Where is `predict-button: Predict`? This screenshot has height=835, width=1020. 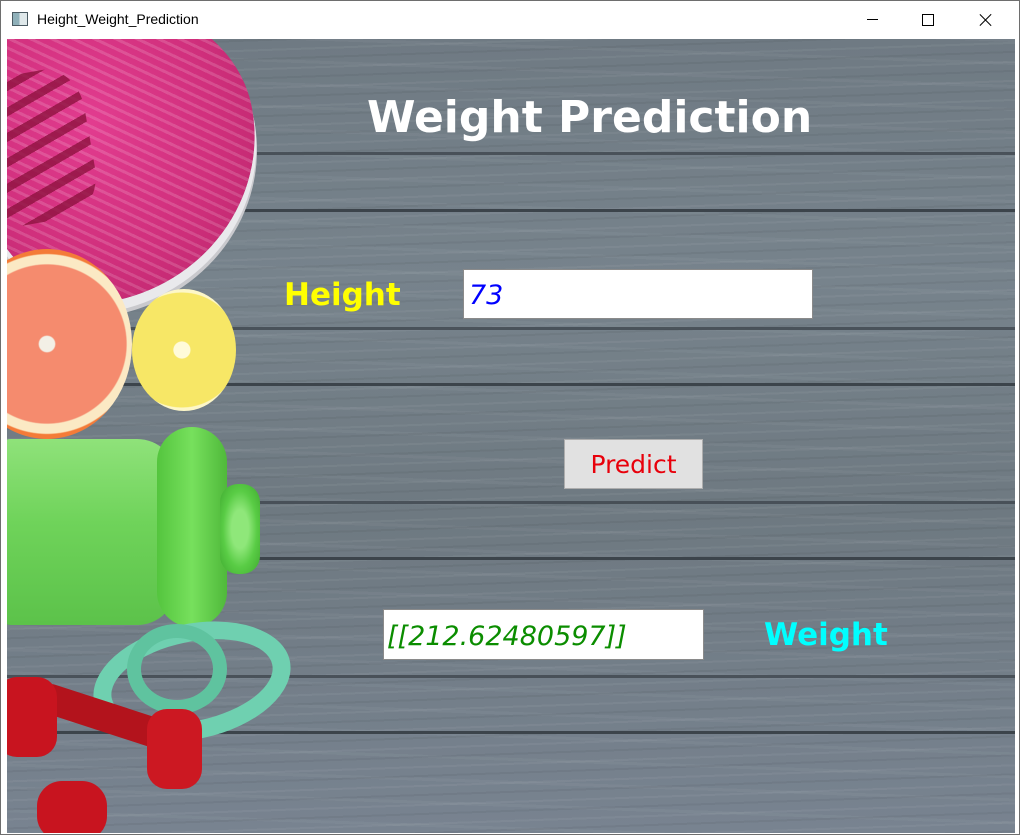
predict-button: Predict is located at coordinates (633, 464).